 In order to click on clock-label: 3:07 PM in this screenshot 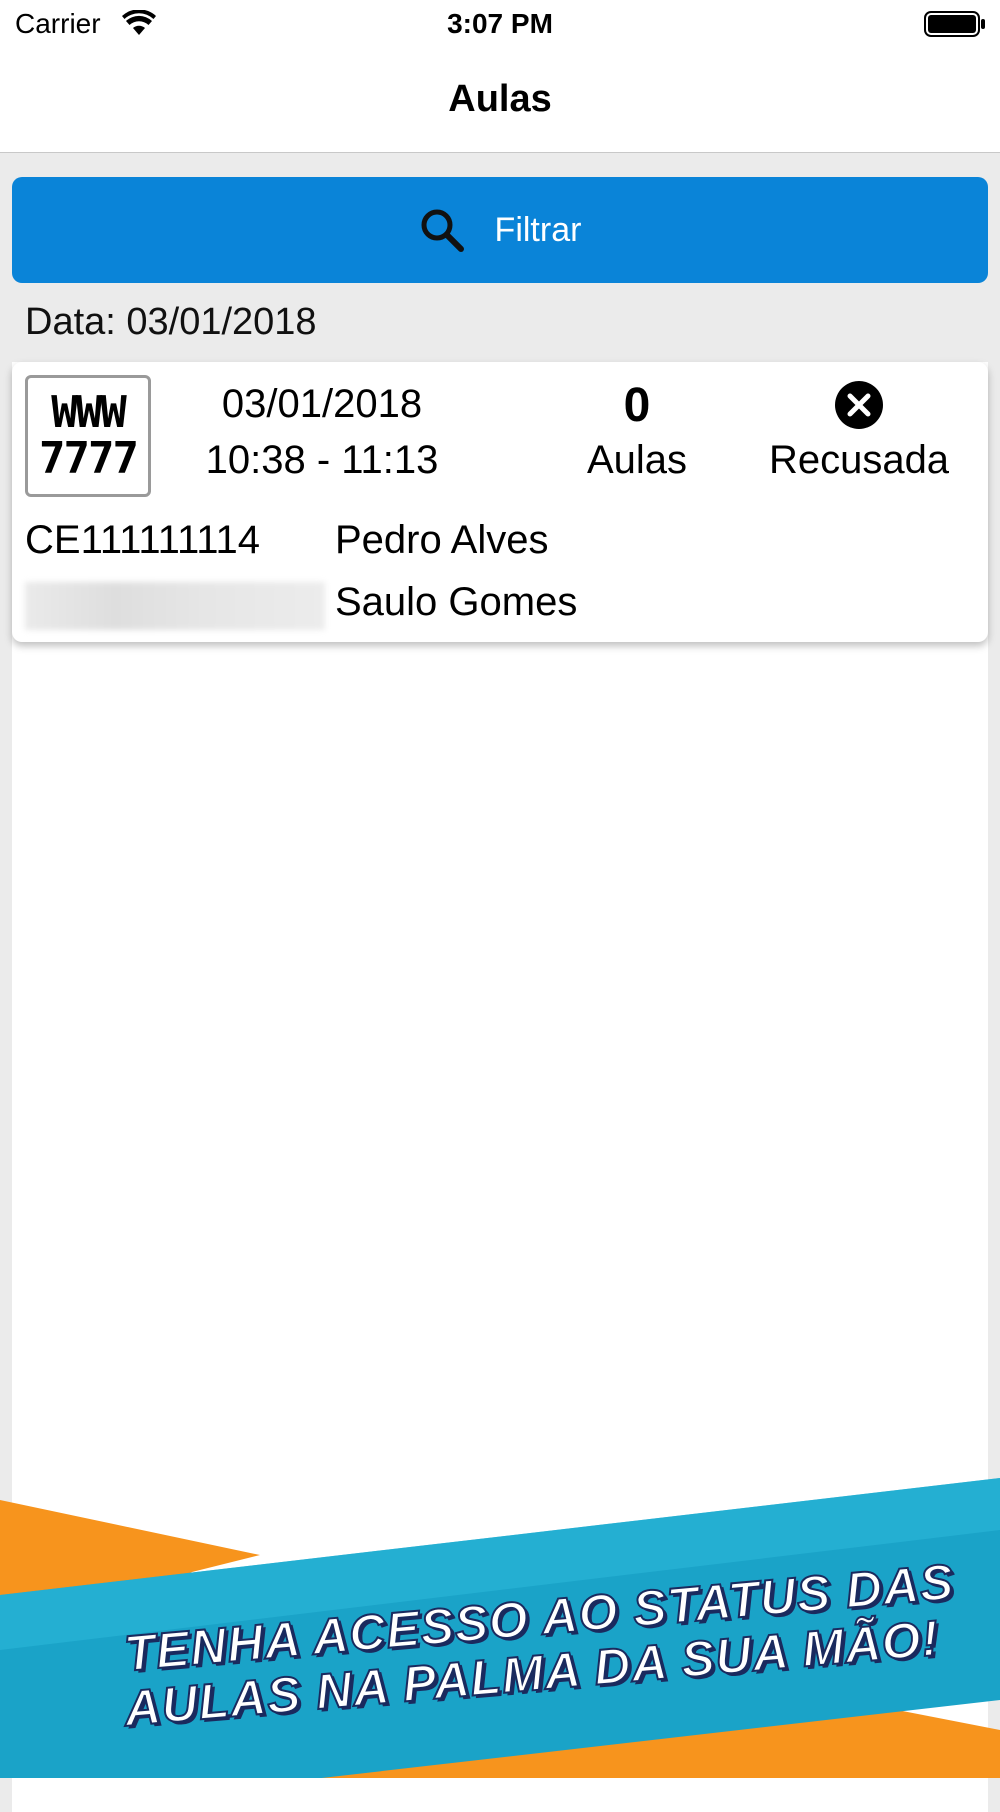, I will do `click(500, 23)`.